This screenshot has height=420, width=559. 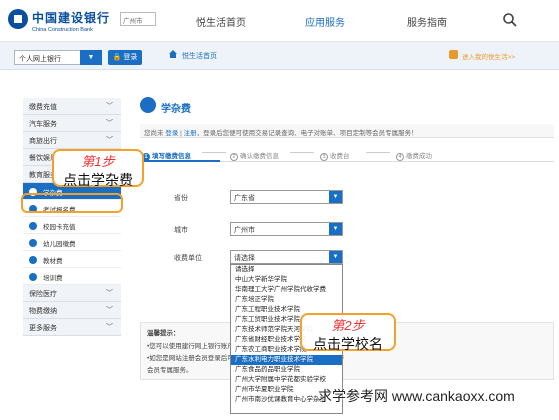 I want to click on notice-register-link: 注册, so click(x=190, y=133).